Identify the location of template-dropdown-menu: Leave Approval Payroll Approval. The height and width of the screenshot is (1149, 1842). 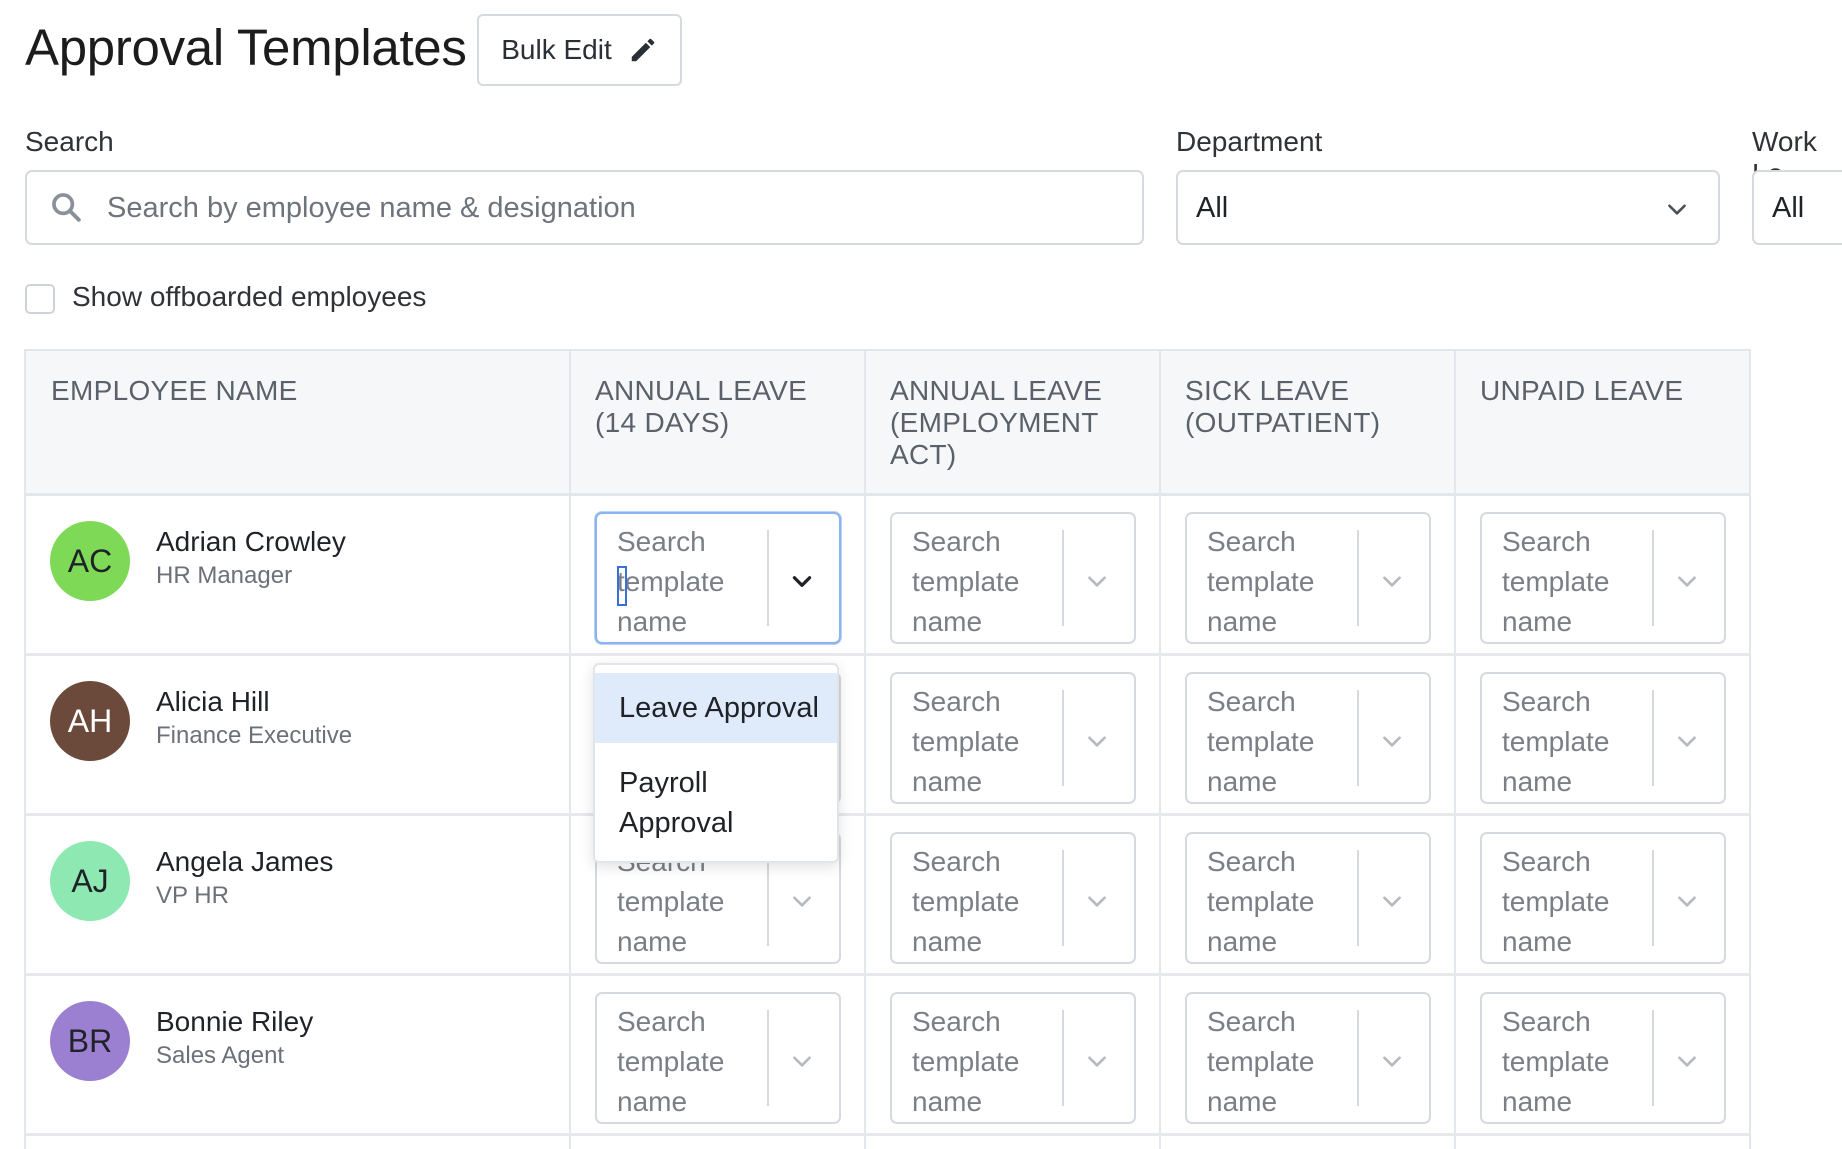
(716, 763).